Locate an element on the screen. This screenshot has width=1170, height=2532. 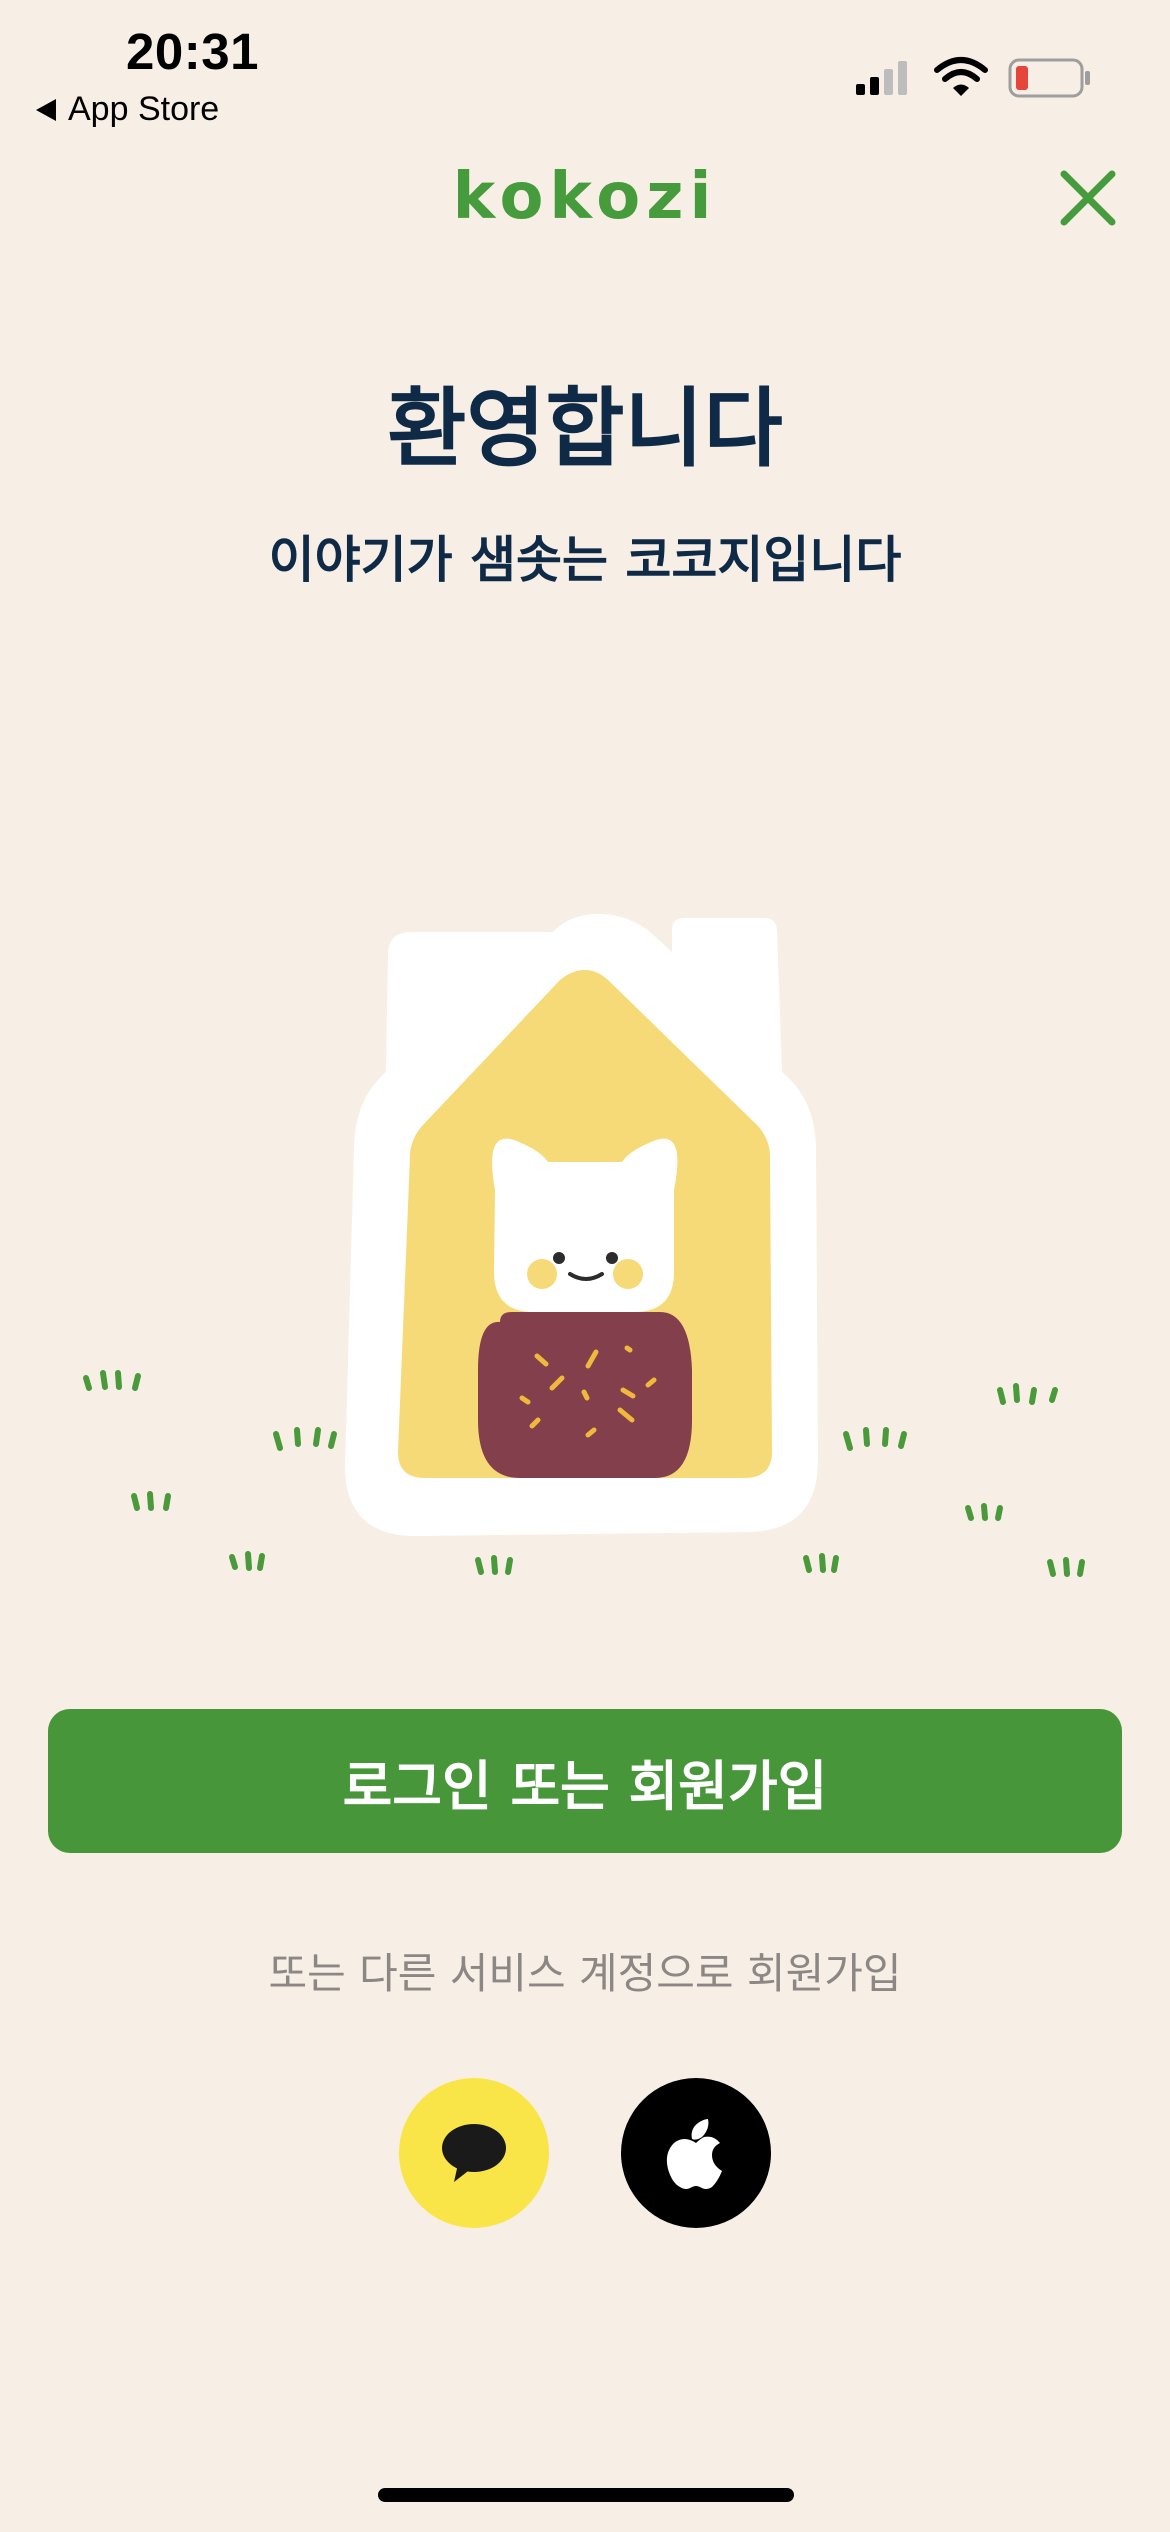
cellular-signal-icon is located at coordinates (881, 78).